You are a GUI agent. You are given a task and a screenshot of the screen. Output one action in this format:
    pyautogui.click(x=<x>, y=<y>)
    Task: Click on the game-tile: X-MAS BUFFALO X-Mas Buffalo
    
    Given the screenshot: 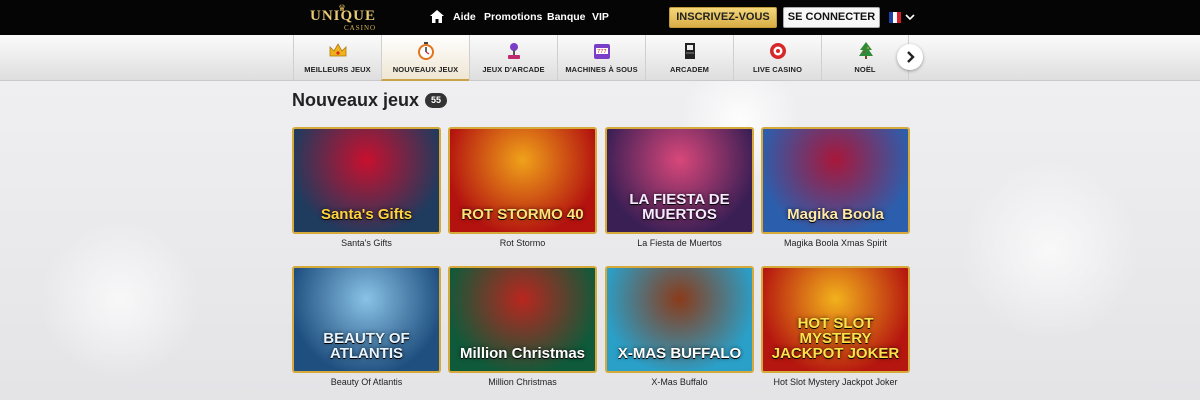 What is the action you would take?
    pyautogui.click(x=679, y=327)
    